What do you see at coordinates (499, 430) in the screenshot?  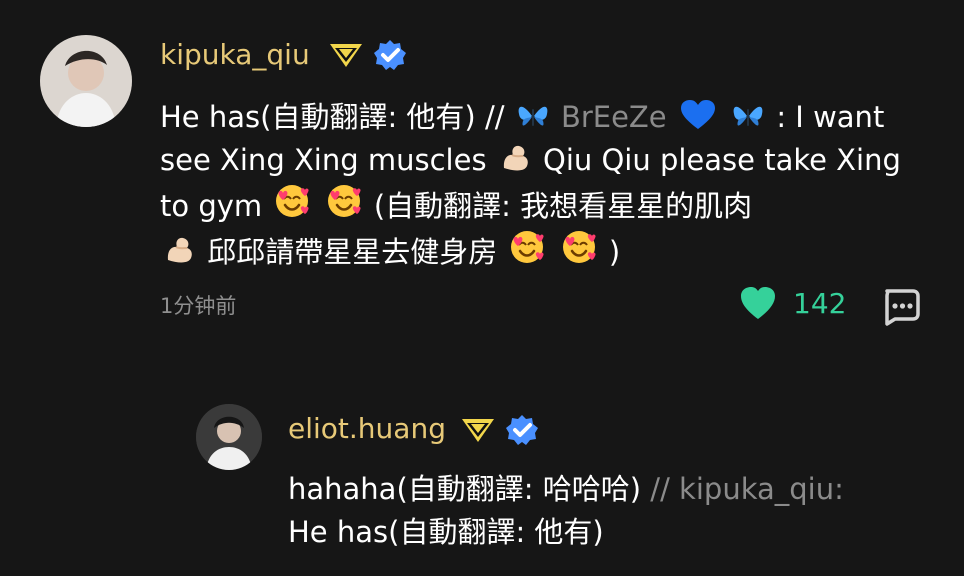 I see `reply-badges` at bounding box center [499, 430].